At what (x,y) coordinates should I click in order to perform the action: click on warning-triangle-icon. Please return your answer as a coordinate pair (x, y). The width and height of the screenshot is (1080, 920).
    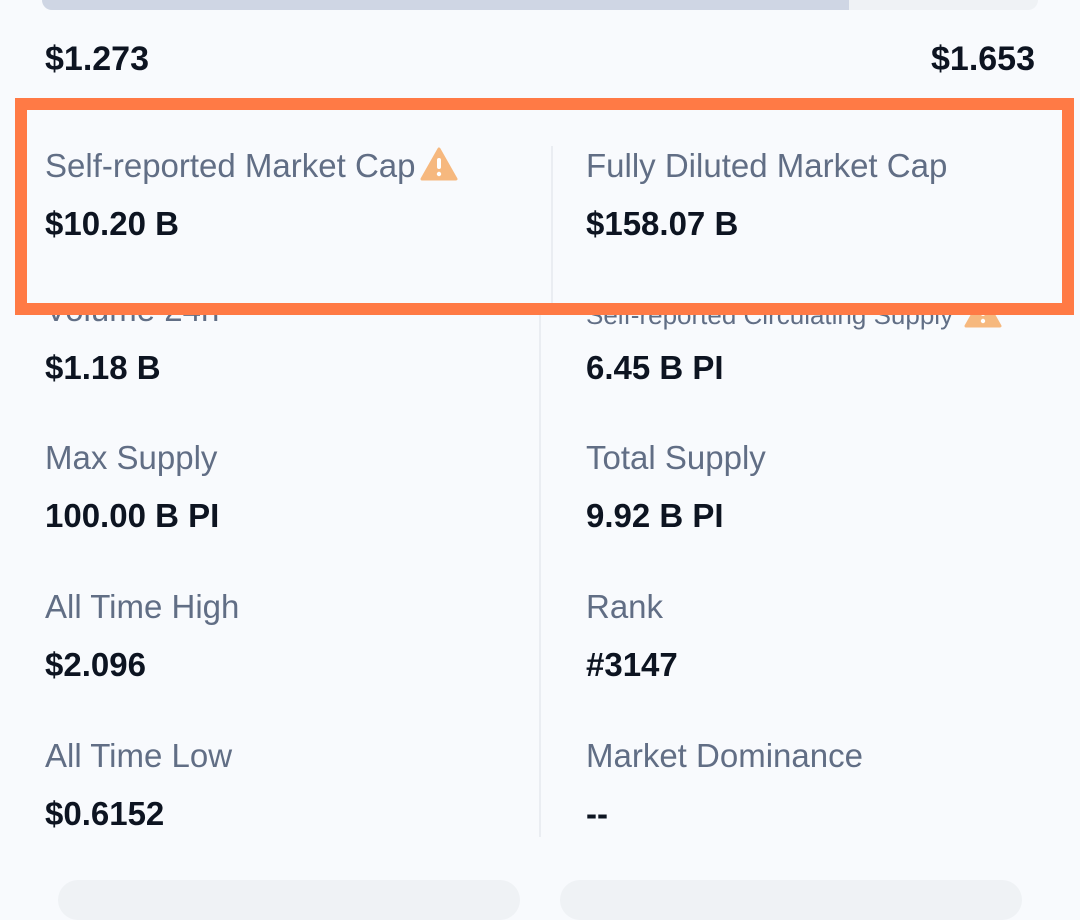
    Looking at the image, I should click on (439, 164).